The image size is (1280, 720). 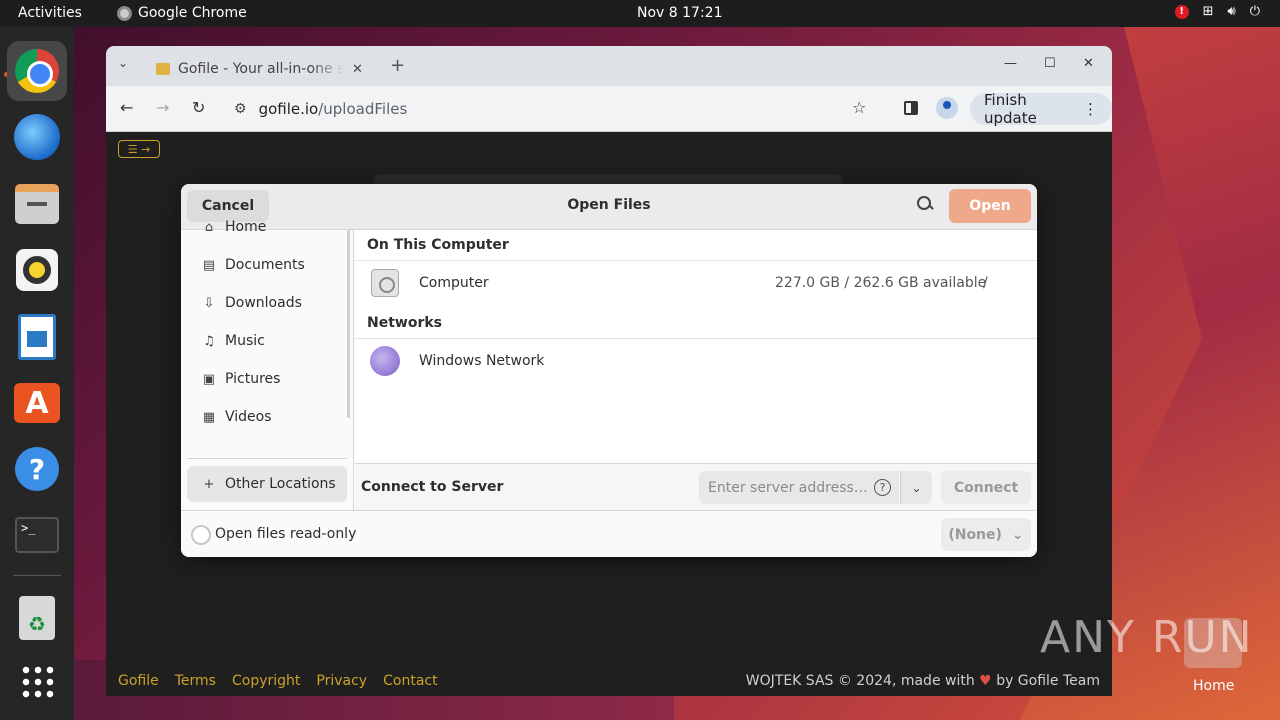 I want to click on volume-icon: 🔊︎, so click(x=1232, y=11).